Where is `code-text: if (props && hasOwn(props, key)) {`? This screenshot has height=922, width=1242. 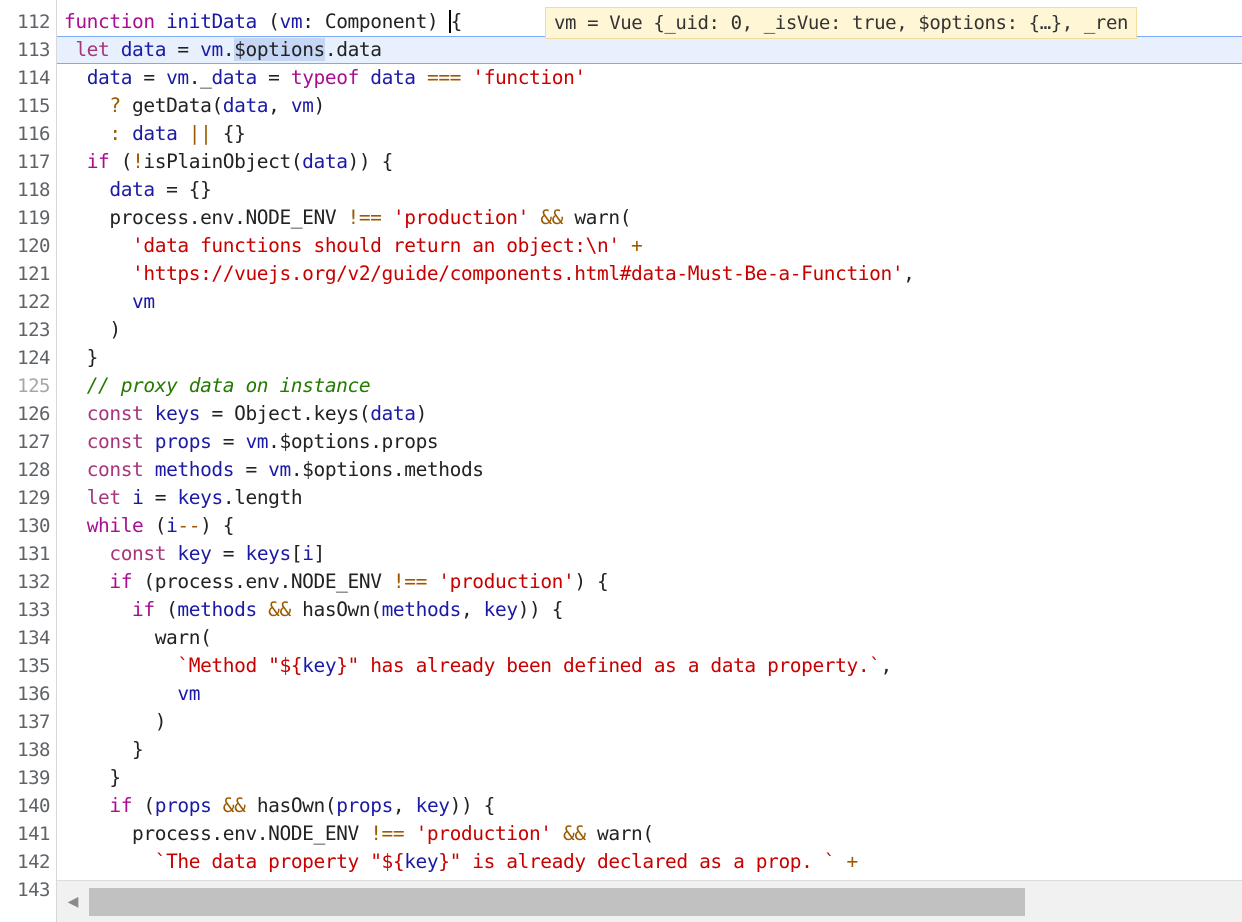
code-text: if (props && hasOwn(props, key)) { is located at coordinates (279, 806).